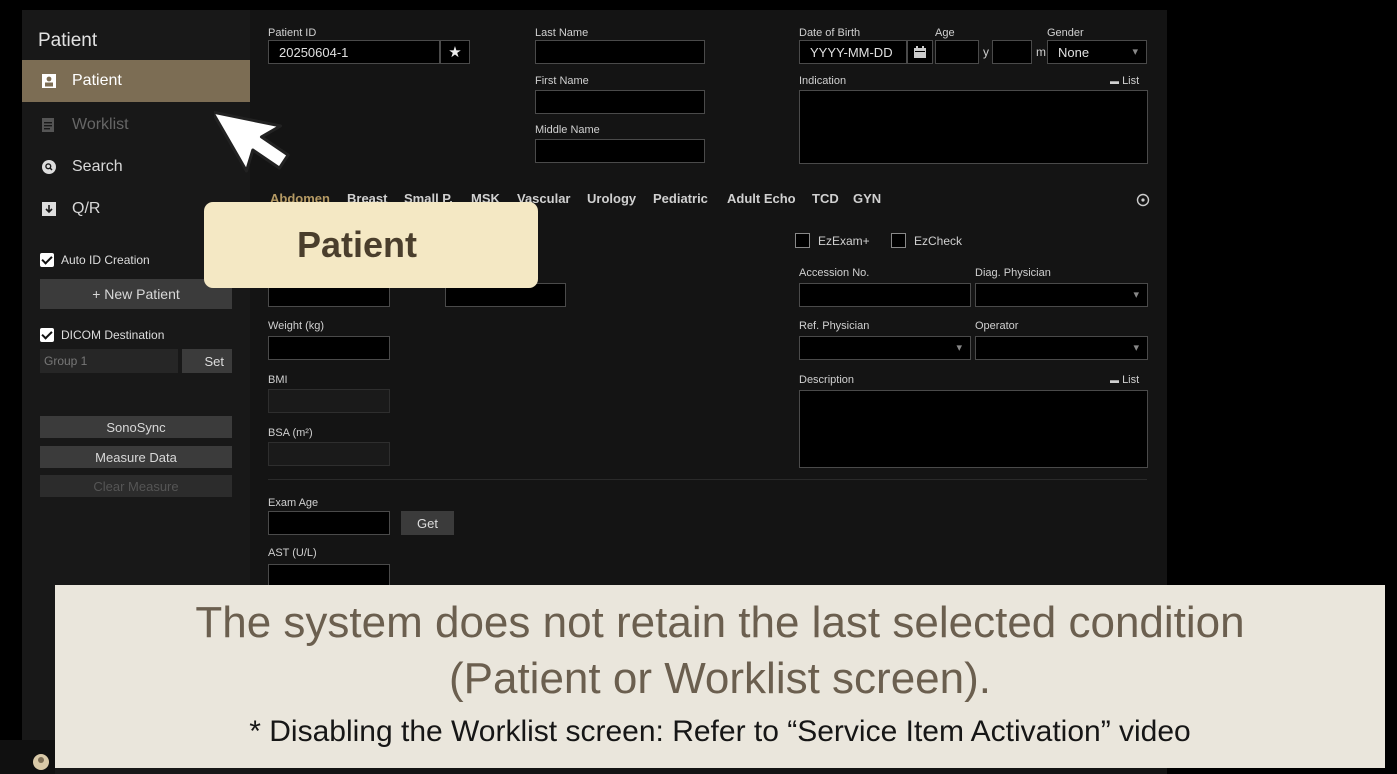 This screenshot has width=1397, height=774. What do you see at coordinates (620, 52) in the screenshot?
I see `last-name-input` at bounding box center [620, 52].